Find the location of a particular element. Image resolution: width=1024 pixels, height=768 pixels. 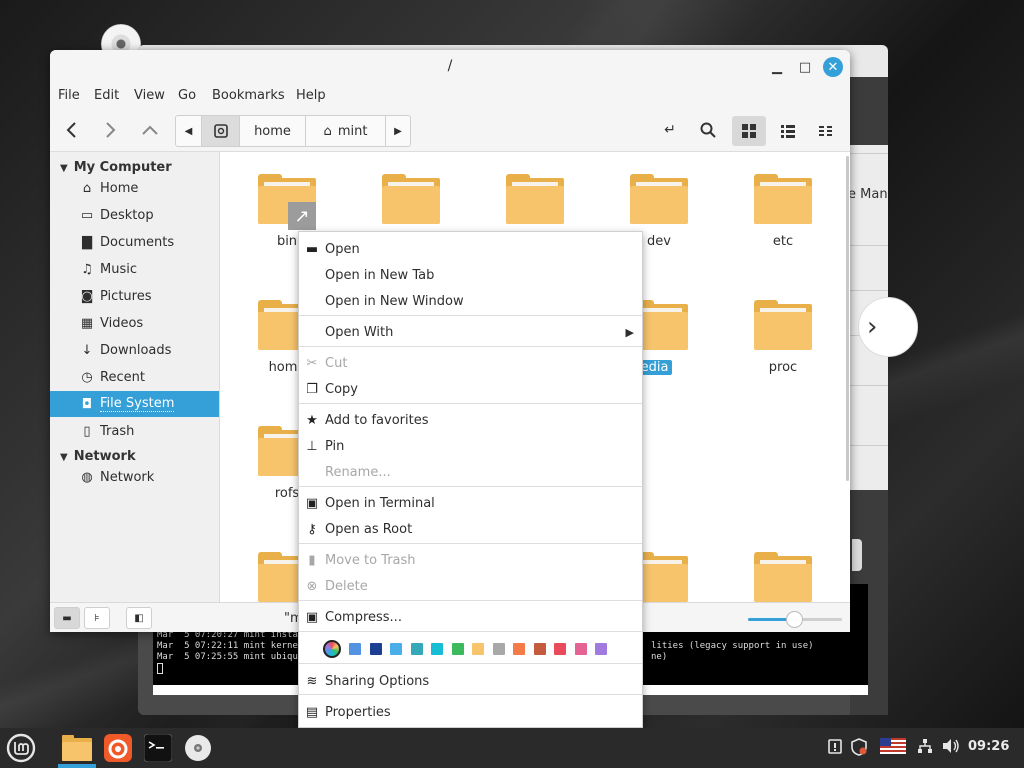

menu-view: View is located at coordinates (149, 95).